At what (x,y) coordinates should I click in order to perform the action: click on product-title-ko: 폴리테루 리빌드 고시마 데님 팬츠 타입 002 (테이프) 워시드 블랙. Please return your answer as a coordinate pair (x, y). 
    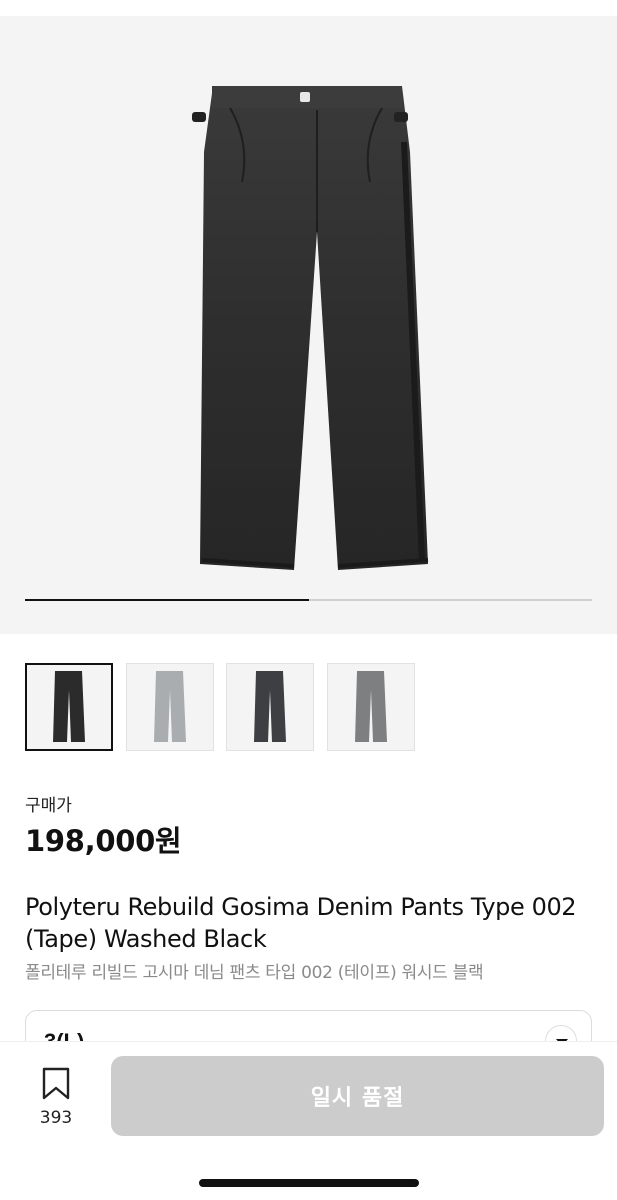
    Looking at the image, I should click on (254, 973).